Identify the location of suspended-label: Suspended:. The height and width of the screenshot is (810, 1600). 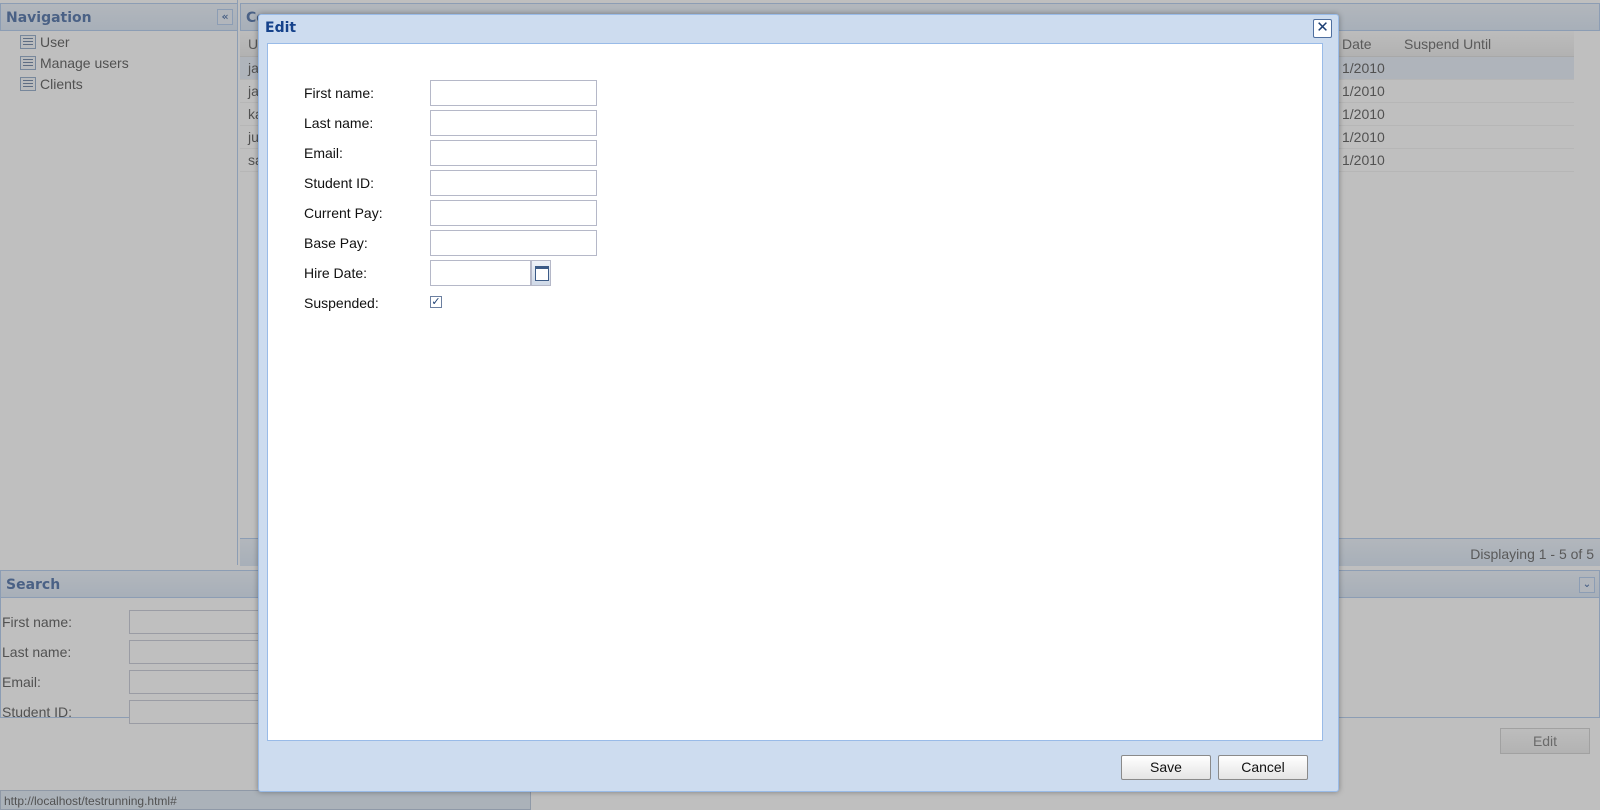
(341, 303).